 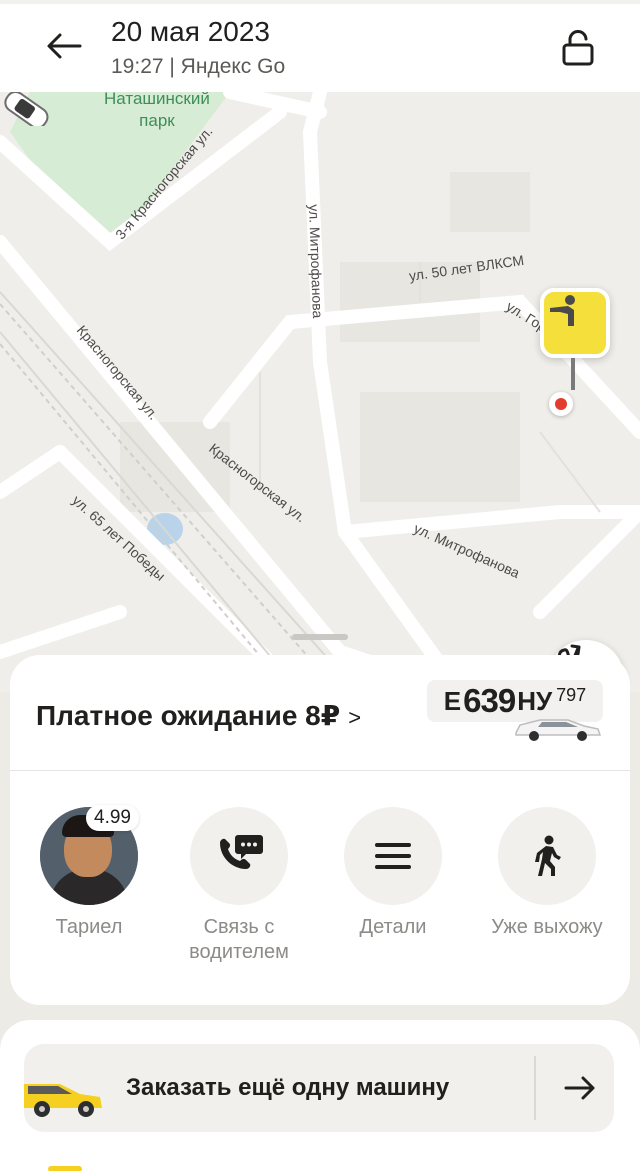 What do you see at coordinates (320, 637) in the screenshot?
I see `sheet-grabber` at bounding box center [320, 637].